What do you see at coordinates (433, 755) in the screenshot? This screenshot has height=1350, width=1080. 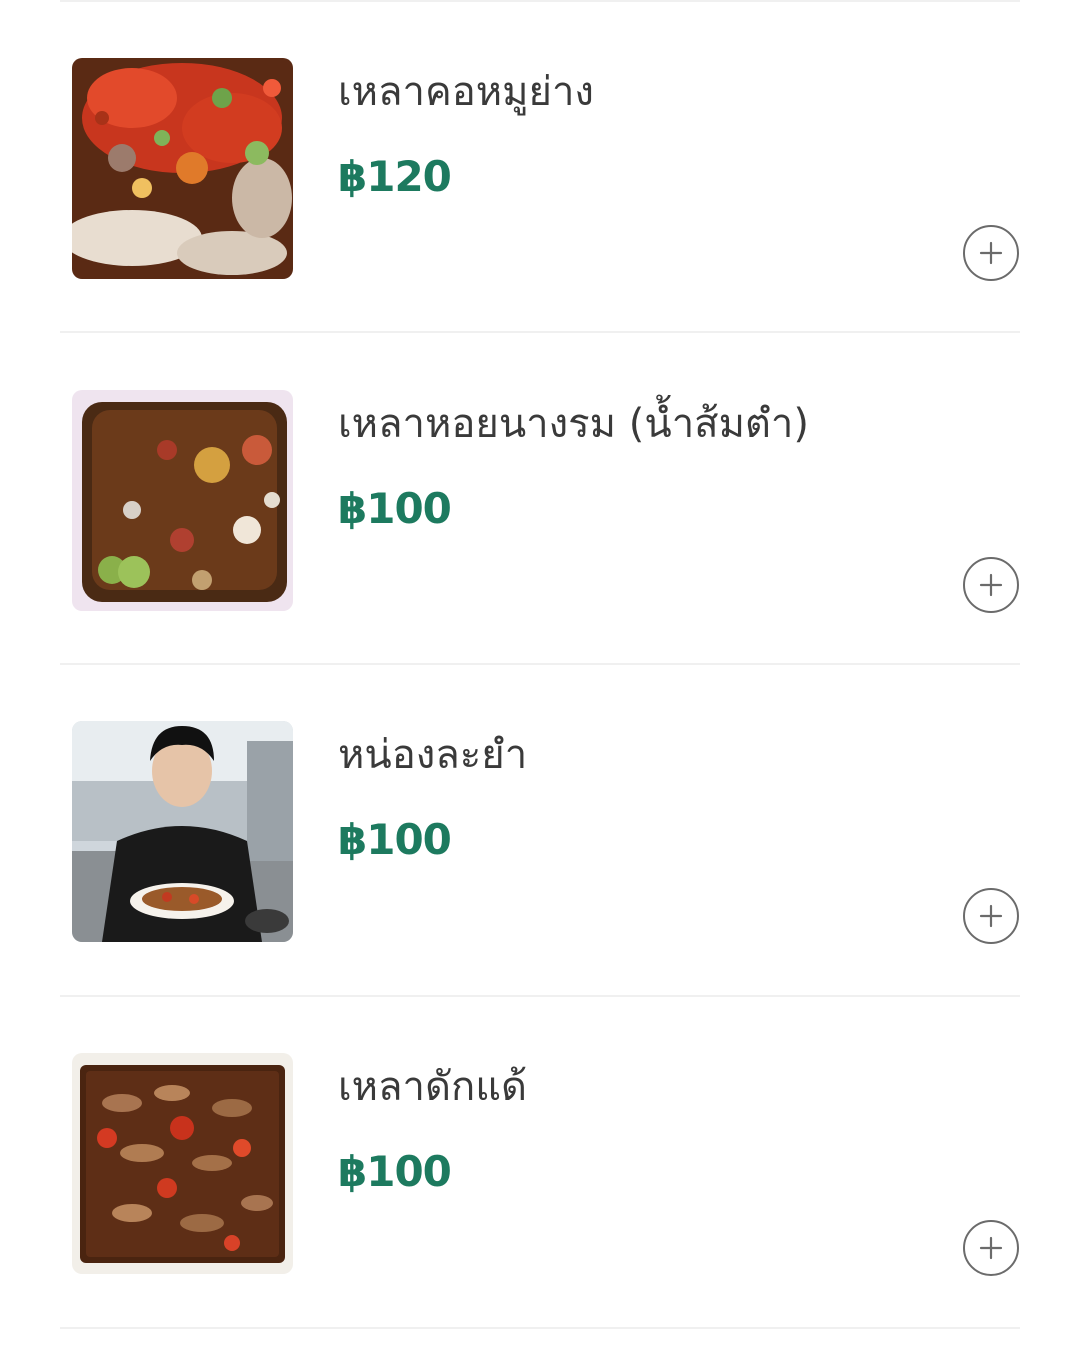 I see `item-name: หน่องละยำ` at bounding box center [433, 755].